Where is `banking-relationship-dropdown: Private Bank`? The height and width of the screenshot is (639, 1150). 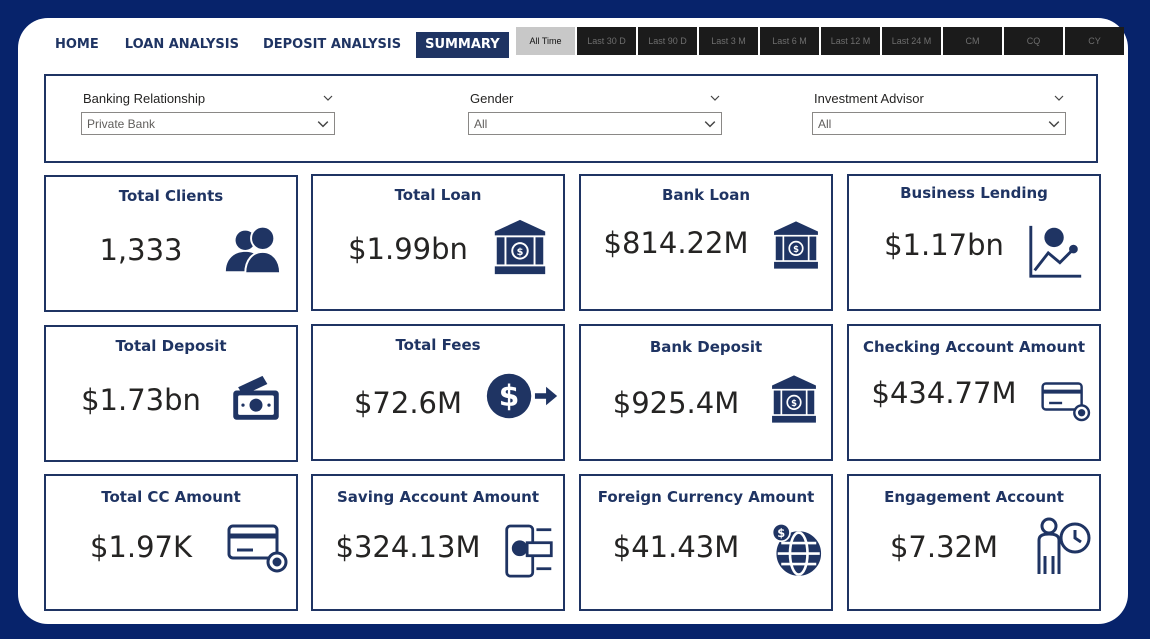 banking-relationship-dropdown: Private Bank is located at coordinates (208, 123).